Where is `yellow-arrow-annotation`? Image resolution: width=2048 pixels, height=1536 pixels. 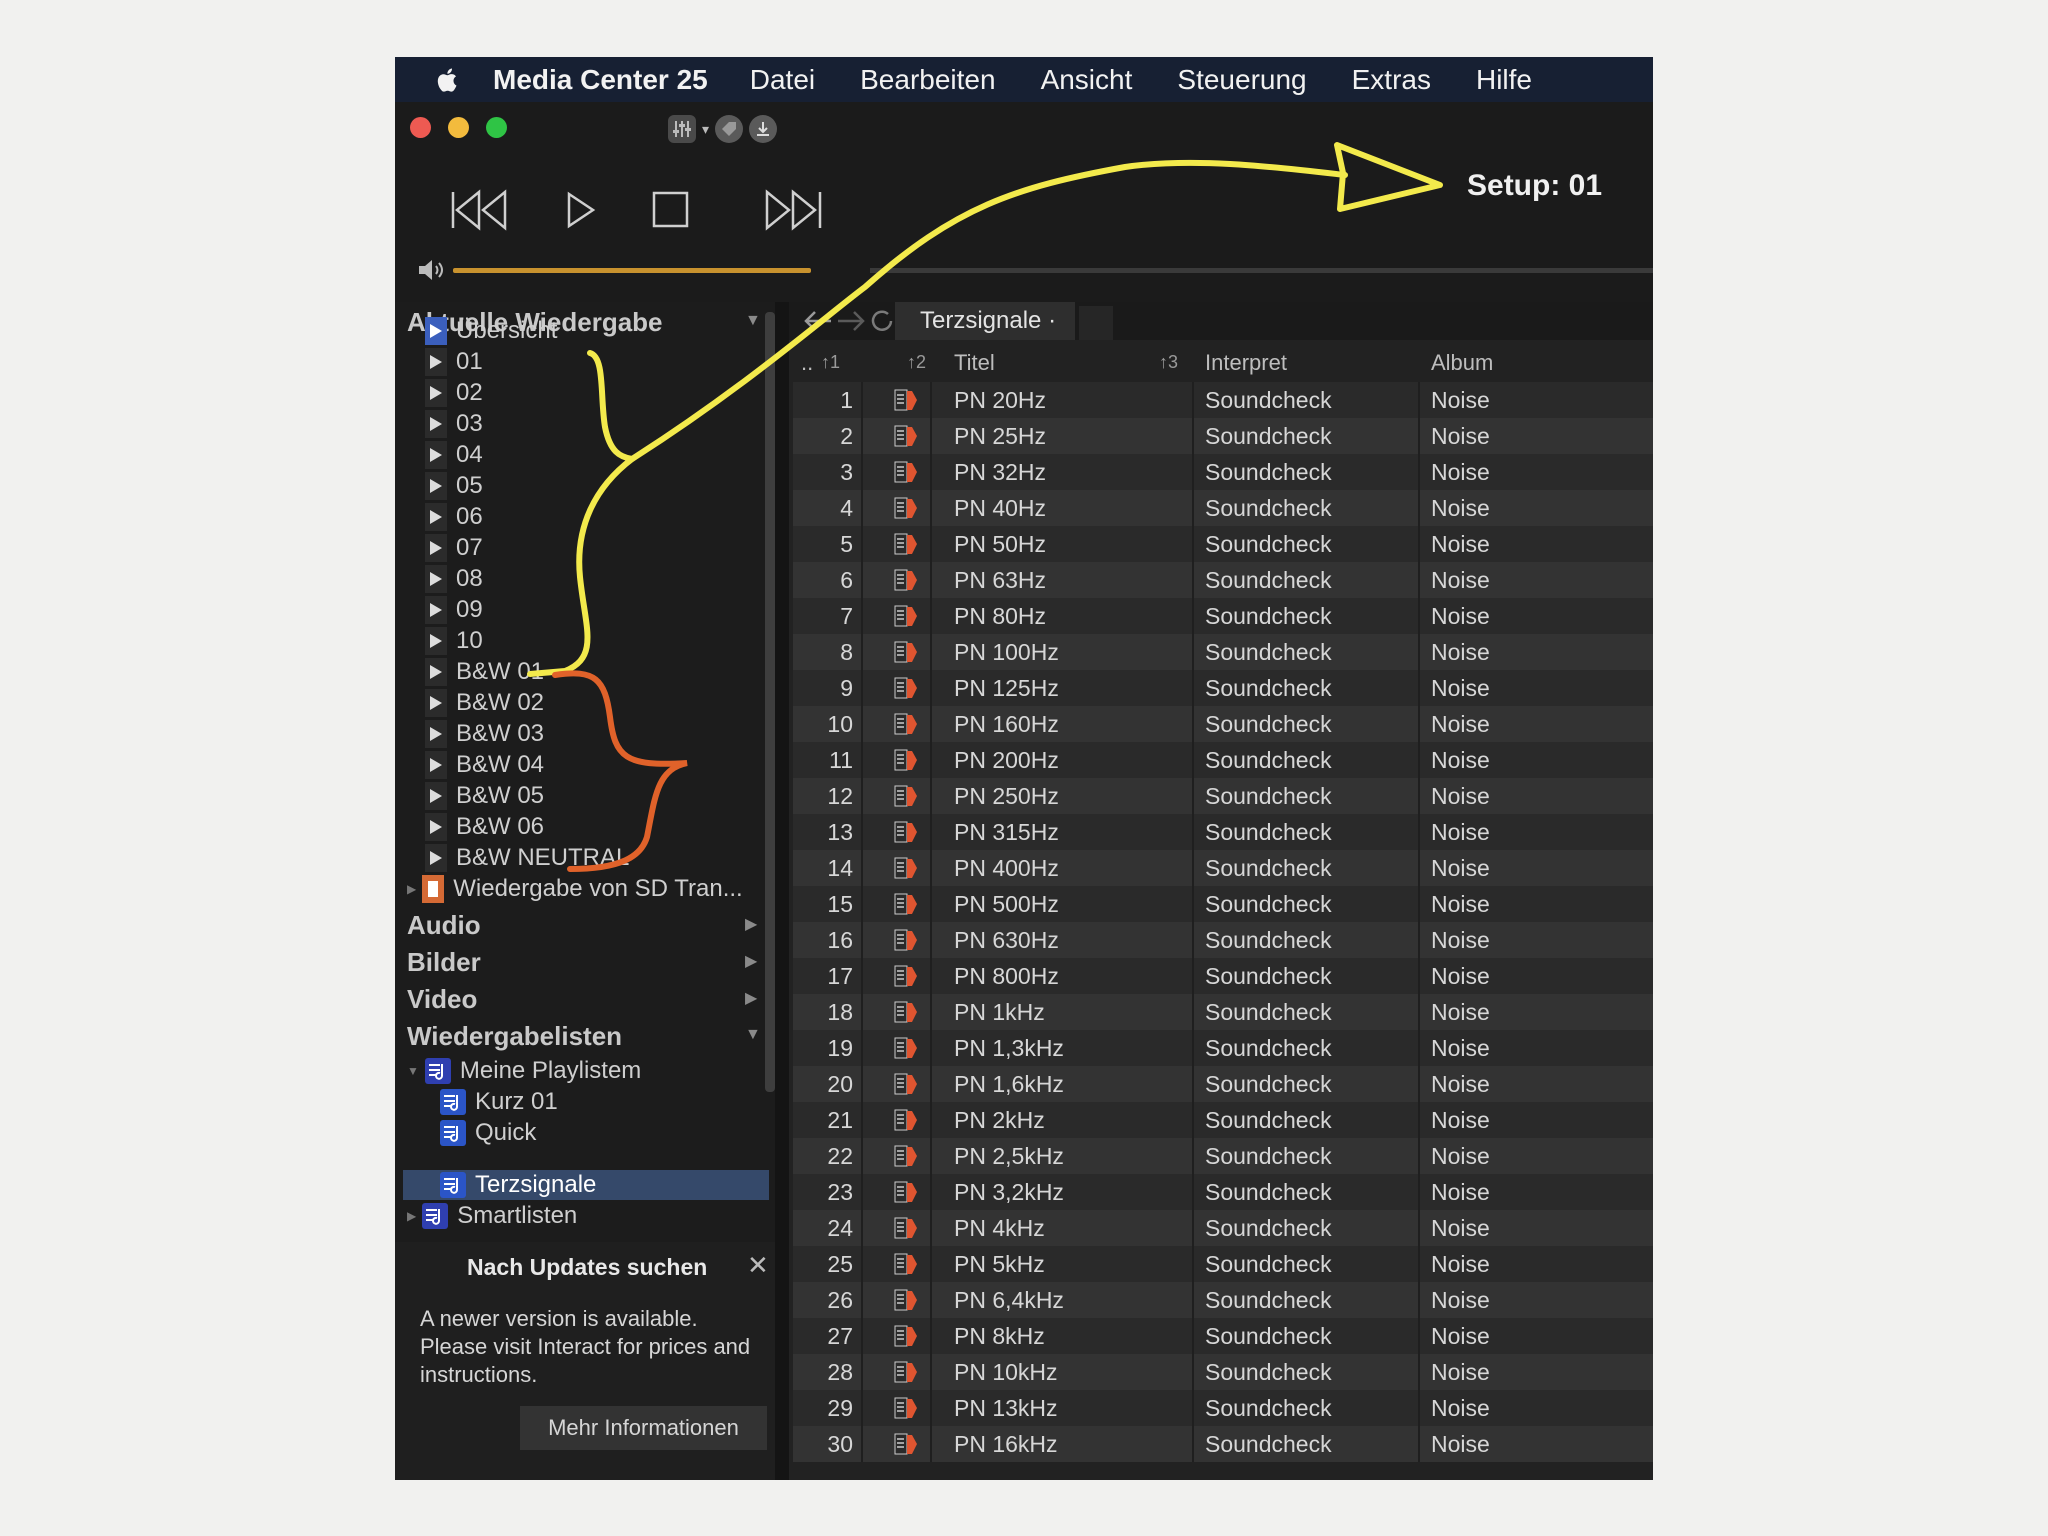
yellow-arrow-annotation is located at coordinates (988, 310).